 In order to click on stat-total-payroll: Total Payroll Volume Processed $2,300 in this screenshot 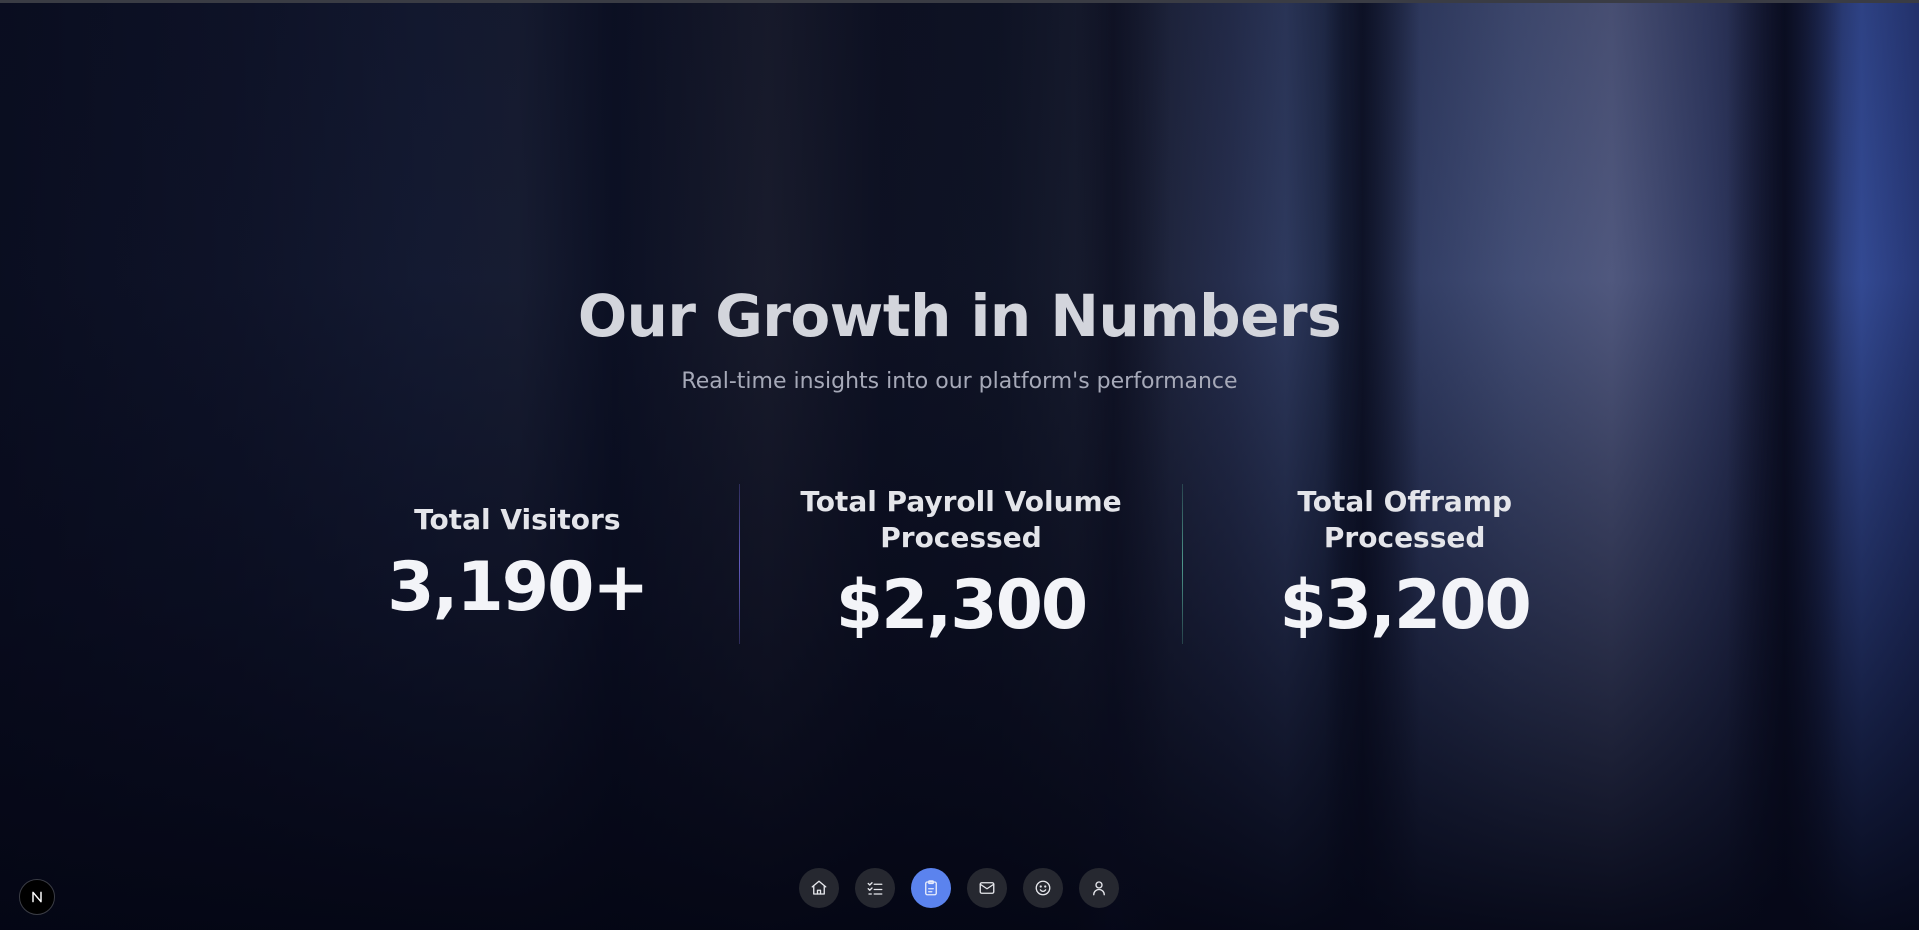, I will do `click(961, 564)`.